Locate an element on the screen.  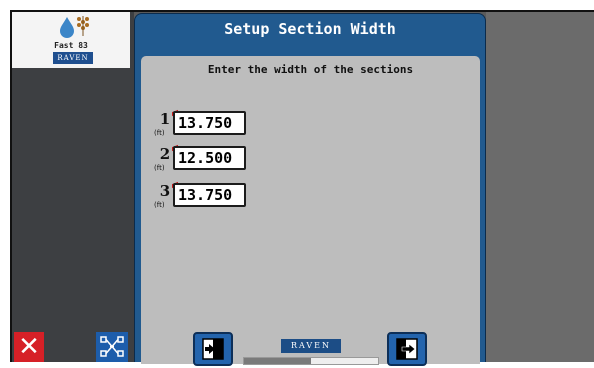
close-icon: ✕ is located at coordinates (29, 347).